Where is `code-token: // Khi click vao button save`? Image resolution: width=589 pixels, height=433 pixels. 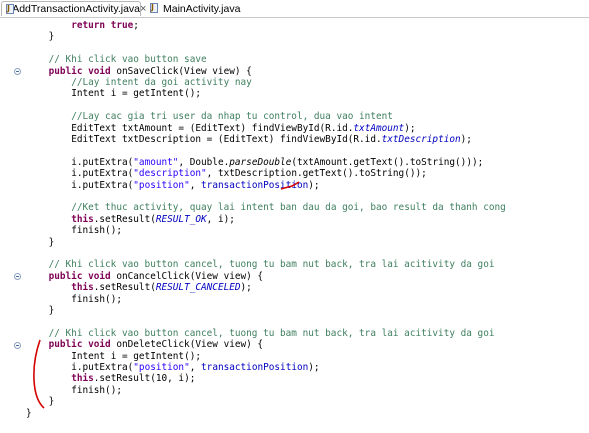
code-token: // Khi click vao button save is located at coordinates (127, 60).